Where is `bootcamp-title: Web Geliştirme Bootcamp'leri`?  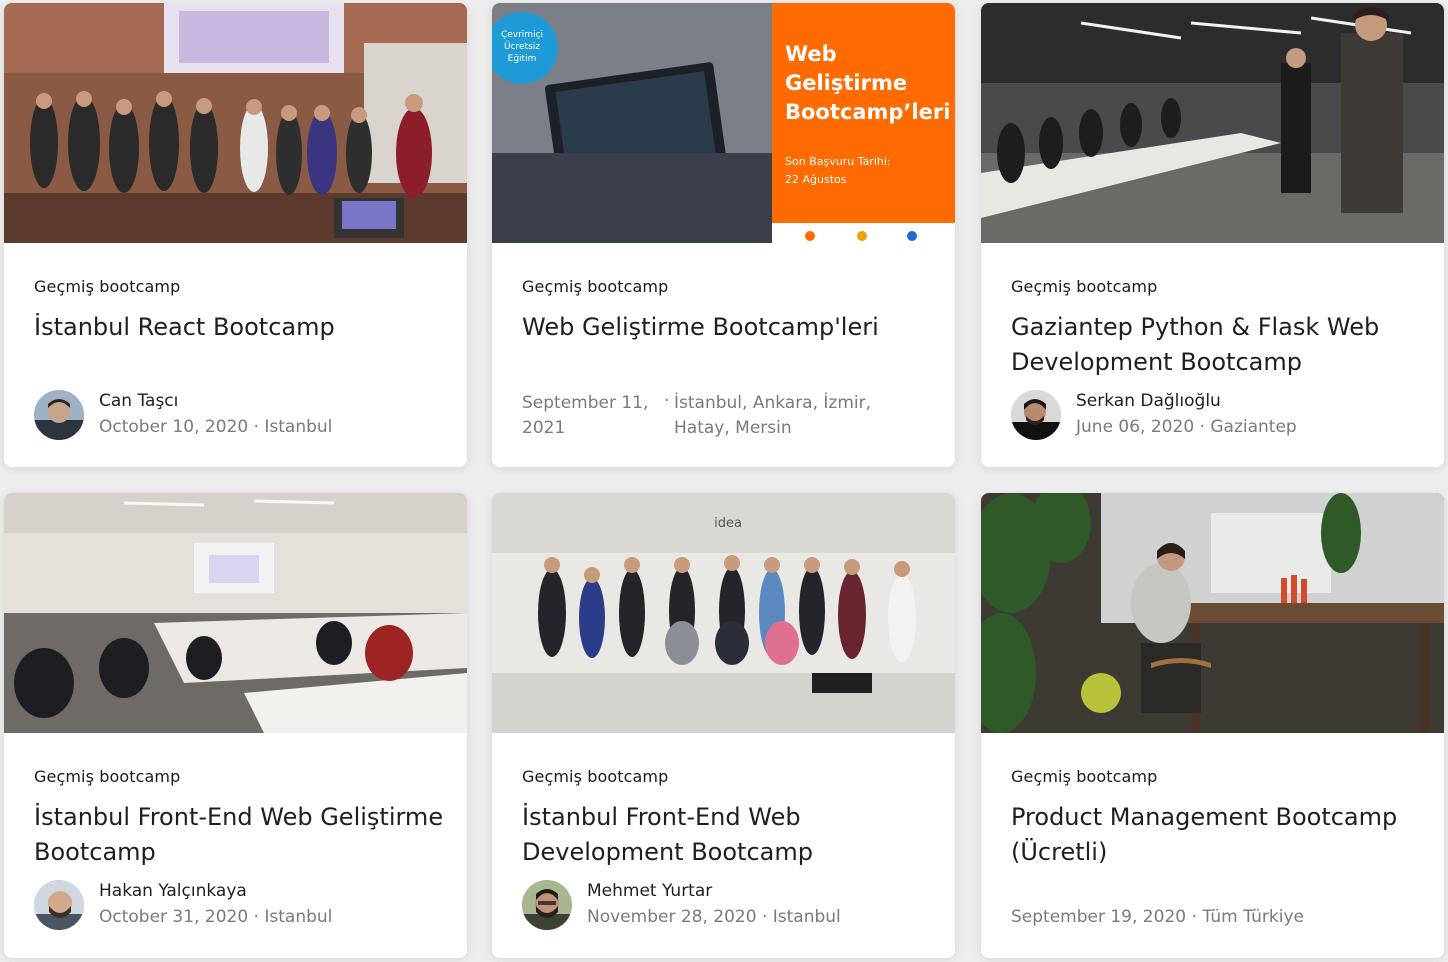
bootcamp-title: Web Geliştirme Bootcamp'leri is located at coordinates (727, 327).